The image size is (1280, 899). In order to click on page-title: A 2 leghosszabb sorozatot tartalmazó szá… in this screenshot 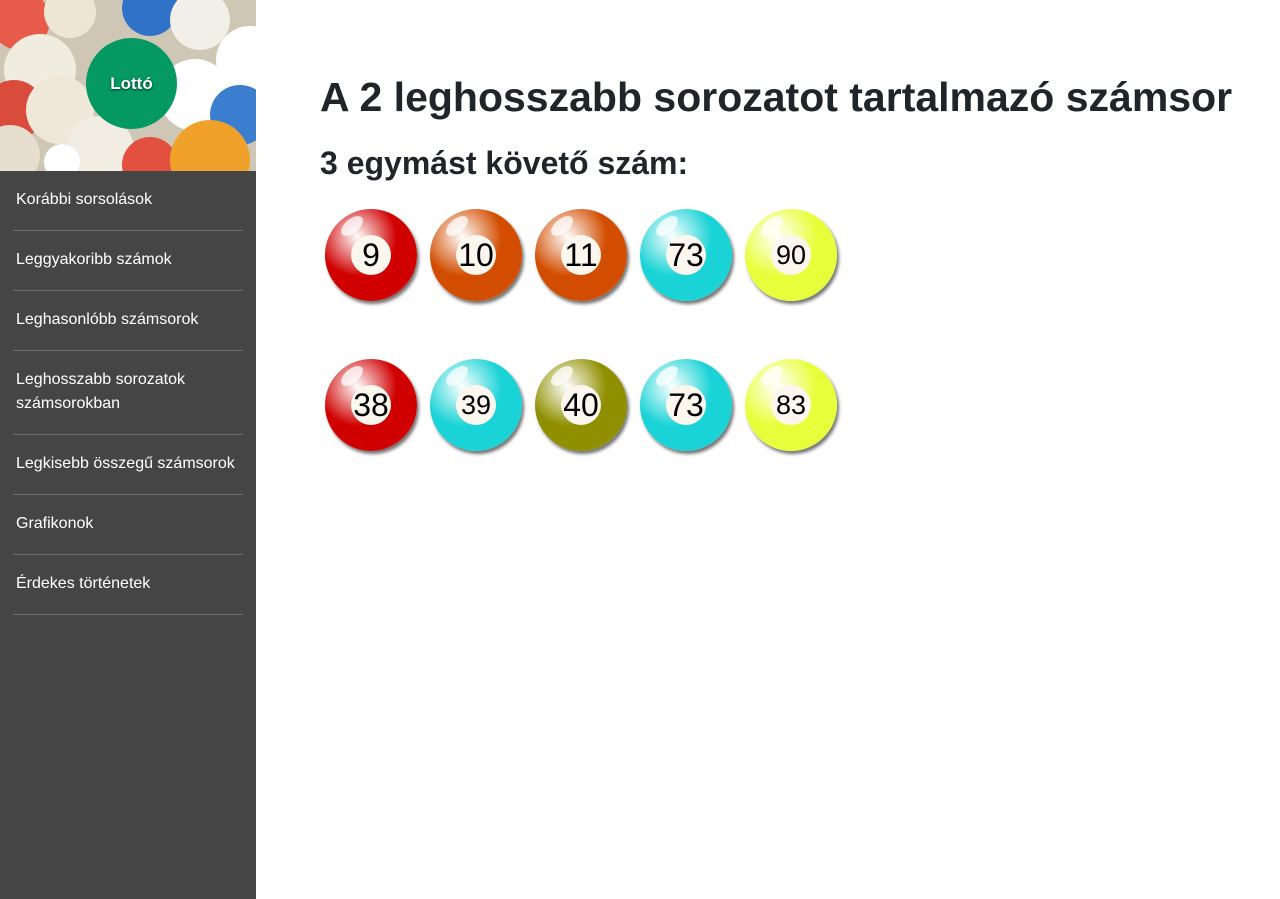, I will do `click(776, 97)`.